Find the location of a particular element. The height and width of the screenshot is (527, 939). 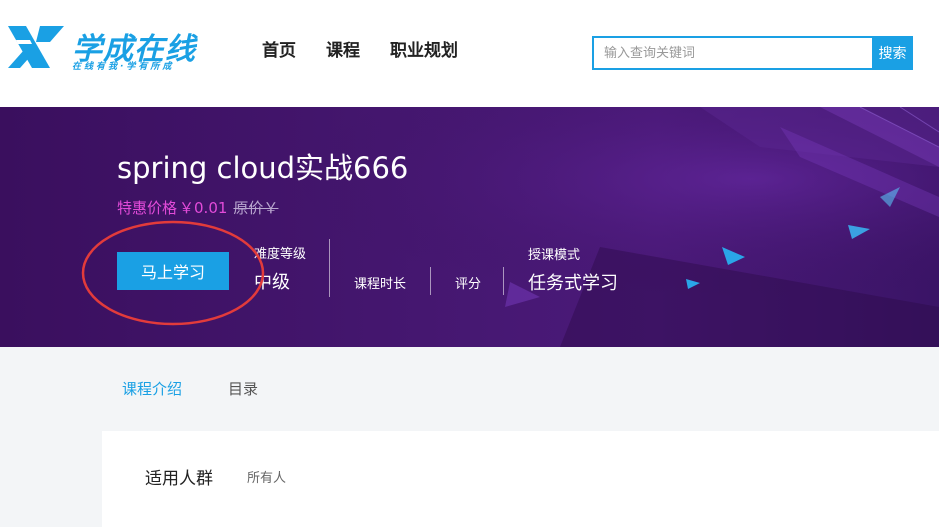

rating-label: 评分 is located at coordinates (468, 284).